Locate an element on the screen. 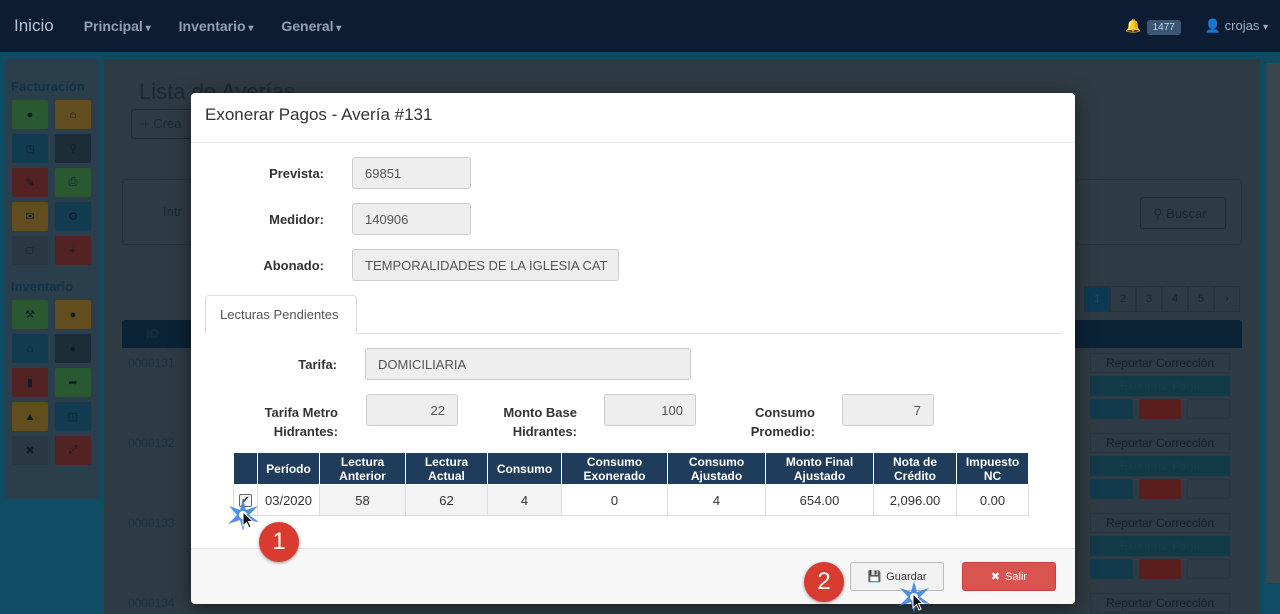 Image resolution: width=1280 pixels, height=614 pixels. map-marker-icon: ⚲ is located at coordinates (73, 148).